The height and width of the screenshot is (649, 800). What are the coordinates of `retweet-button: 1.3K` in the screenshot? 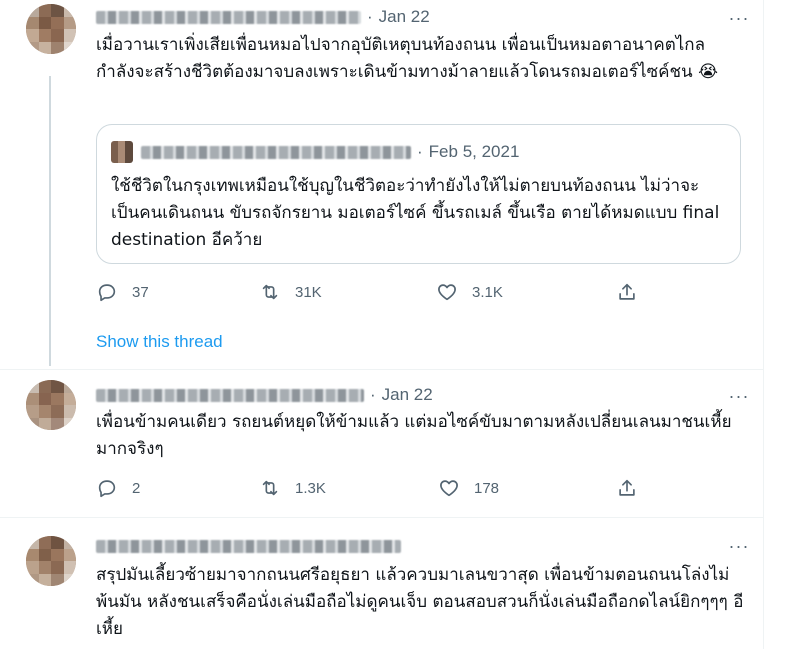 It's located at (292, 488).